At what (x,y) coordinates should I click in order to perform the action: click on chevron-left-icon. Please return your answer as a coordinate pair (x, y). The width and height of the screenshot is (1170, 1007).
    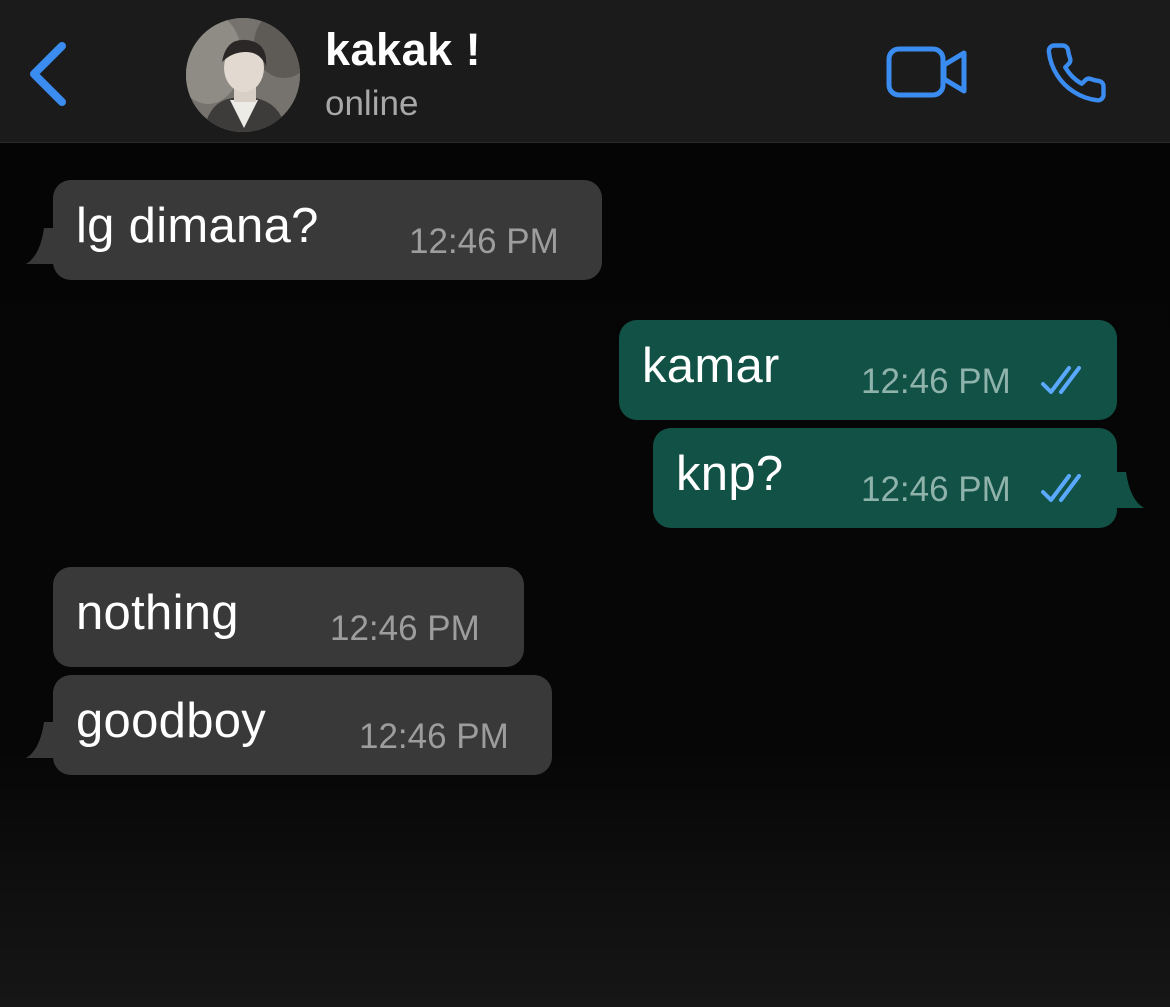
    Looking at the image, I should click on (48, 74).